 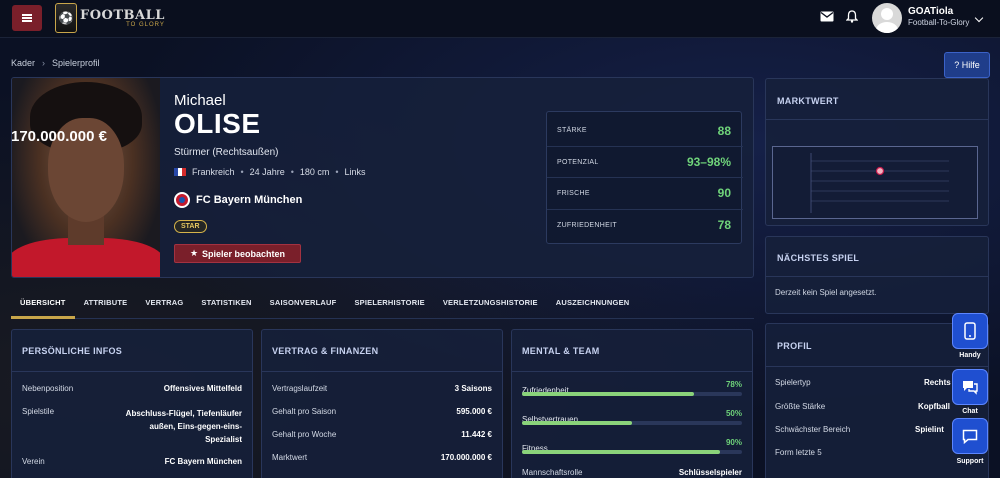 What do you see at coordinates (733, 442) in the screenshot?
I see `bar-percent: 90%` at bounding box center [733, 442].